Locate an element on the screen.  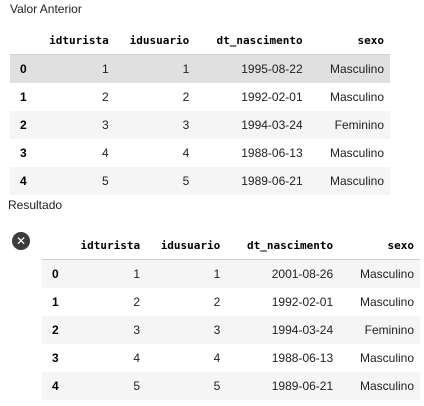
table-row: 0 1 1 1995-08-22 Masculino is located at coordinates (200, 68).